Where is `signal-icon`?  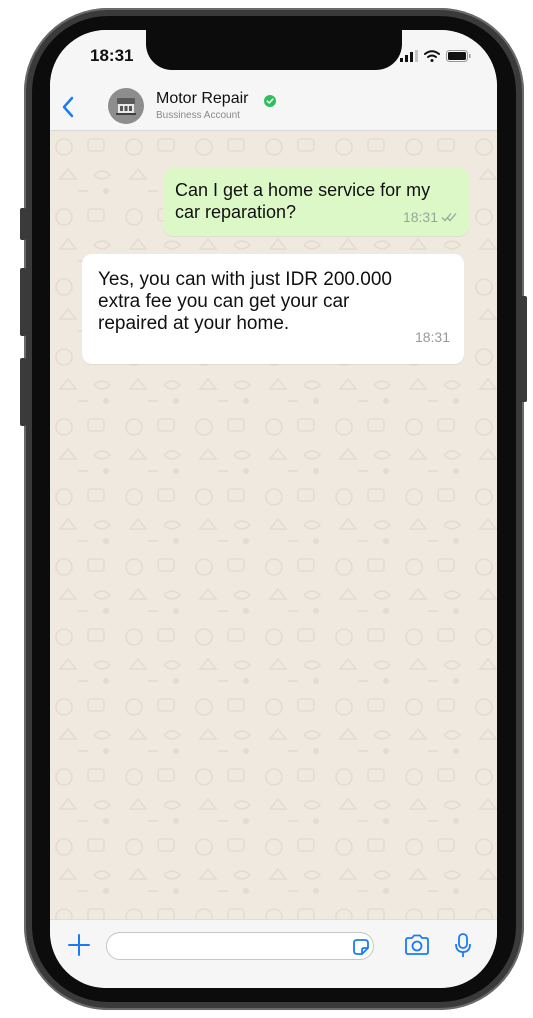
signal-icon is located at coordinates (409, 56).